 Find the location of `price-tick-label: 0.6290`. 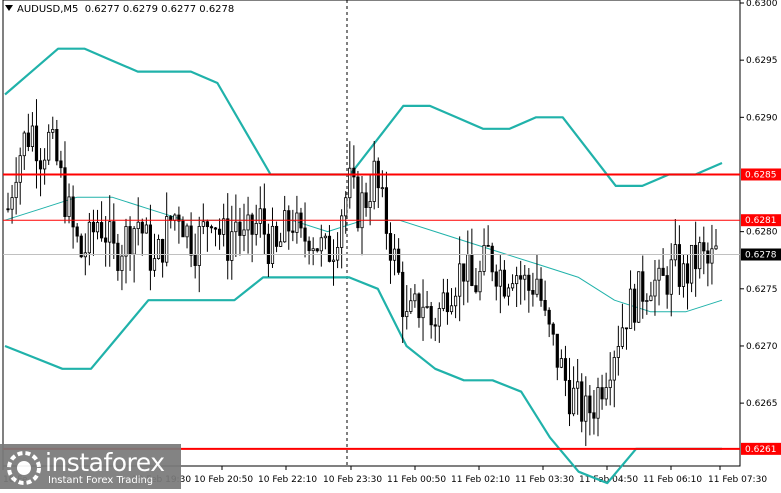

price-tick-label: 0.6290 is located at coordinates (762, 118).